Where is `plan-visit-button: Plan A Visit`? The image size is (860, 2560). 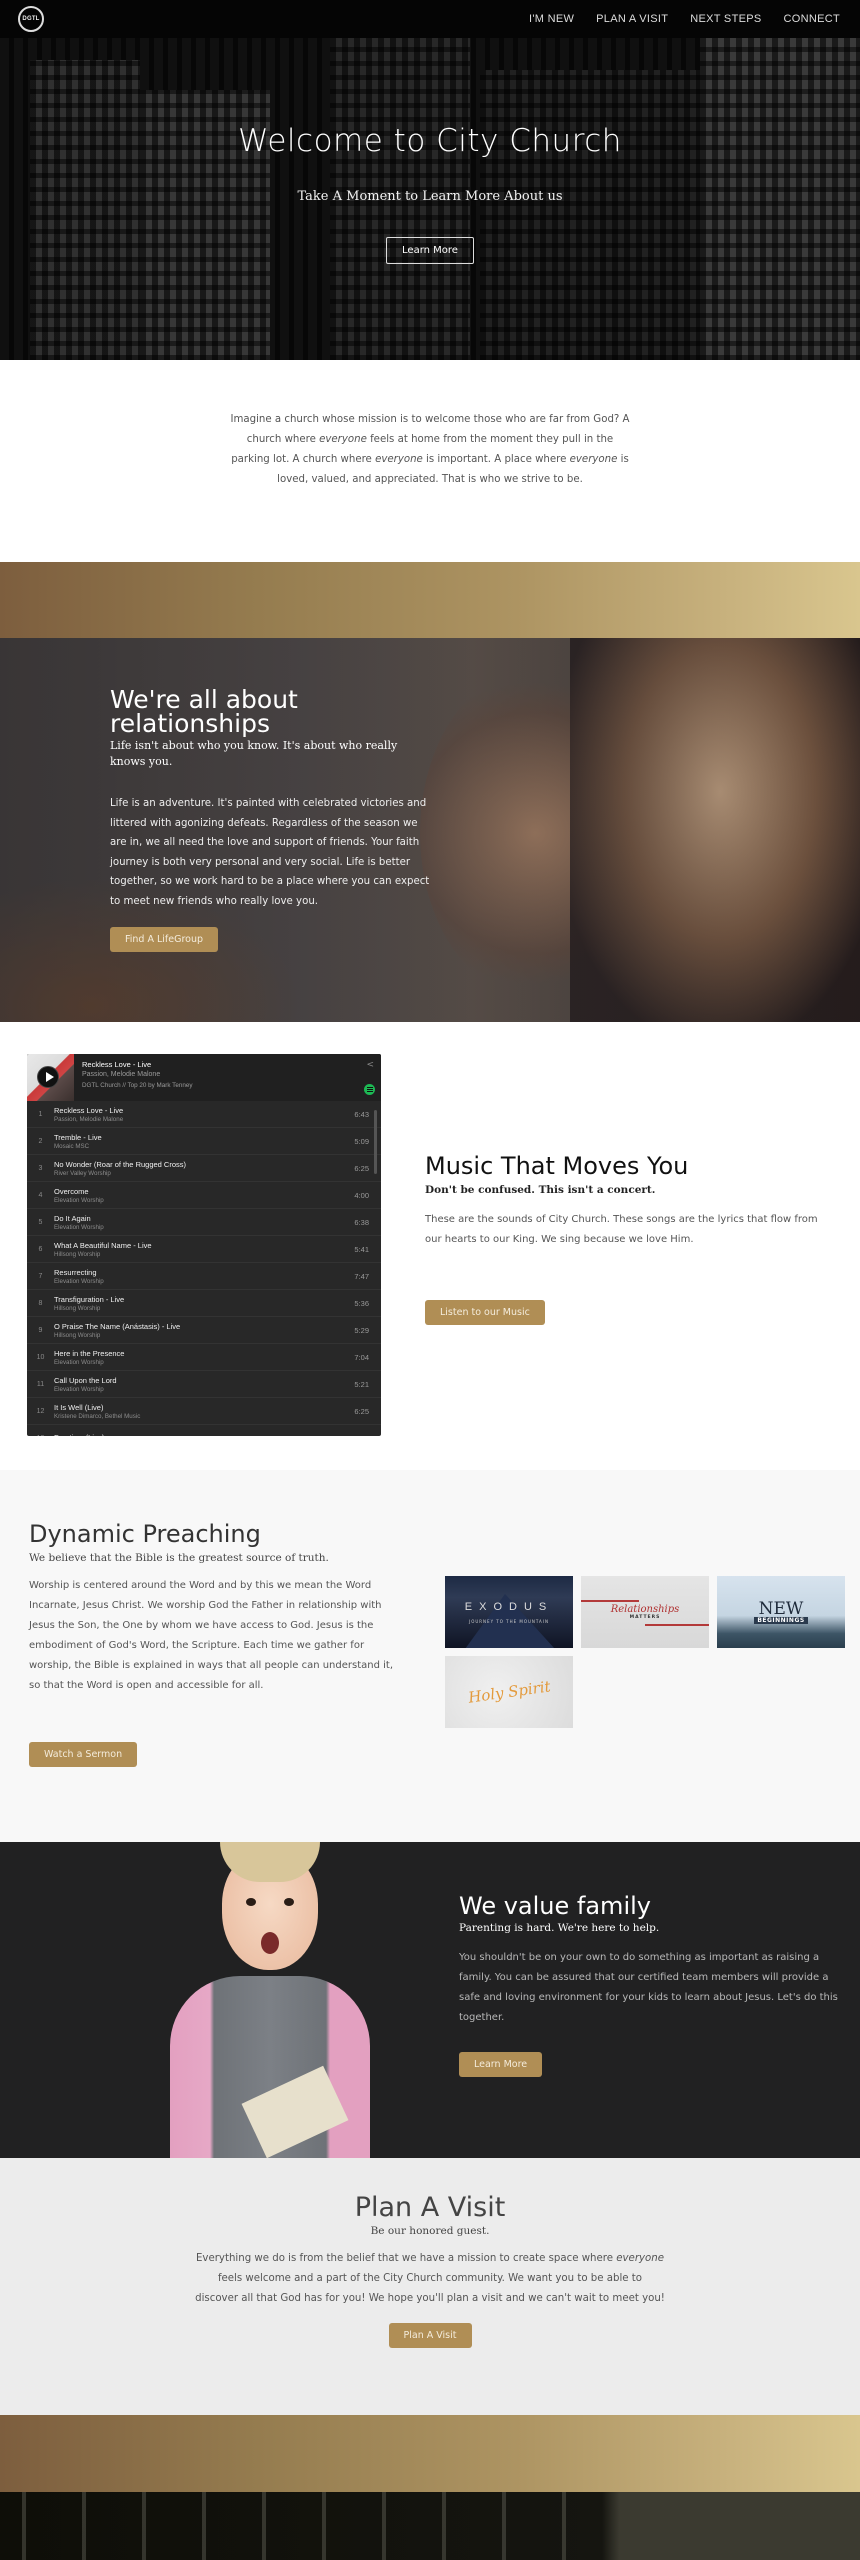 plan-visit-button: Plan A Visit is located at coordinates (430, 2335).